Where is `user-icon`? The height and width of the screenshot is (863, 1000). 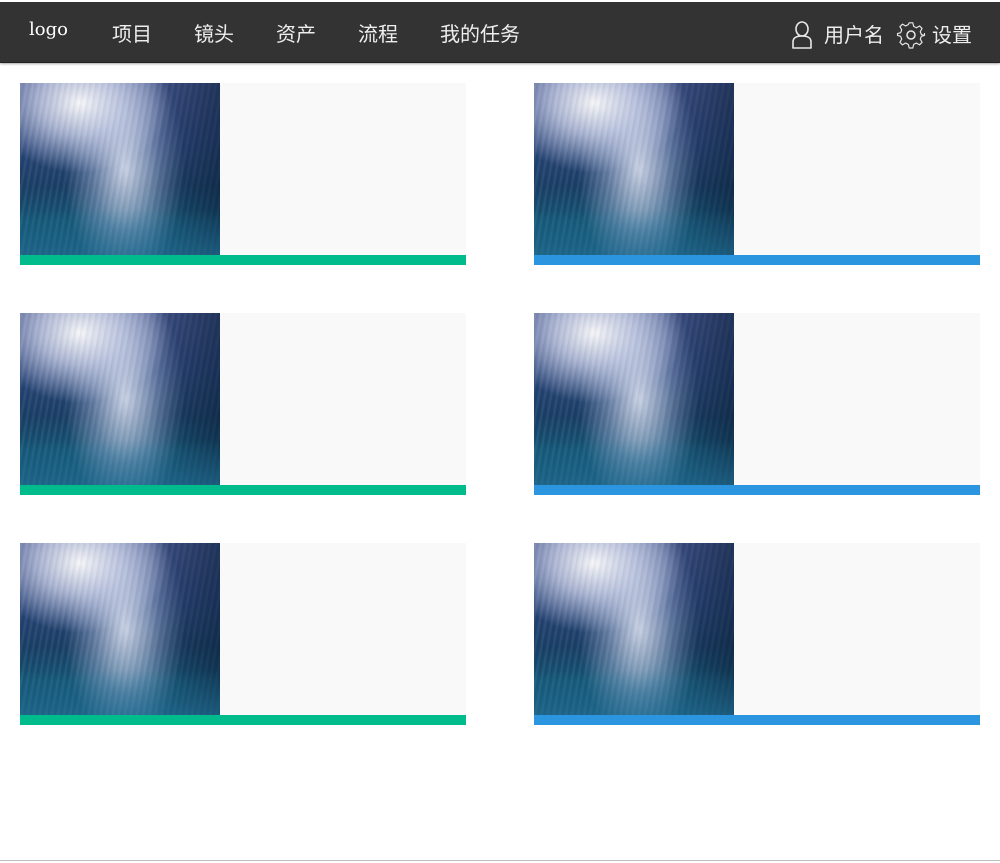 user-icon is located at coordinates (802, 35).